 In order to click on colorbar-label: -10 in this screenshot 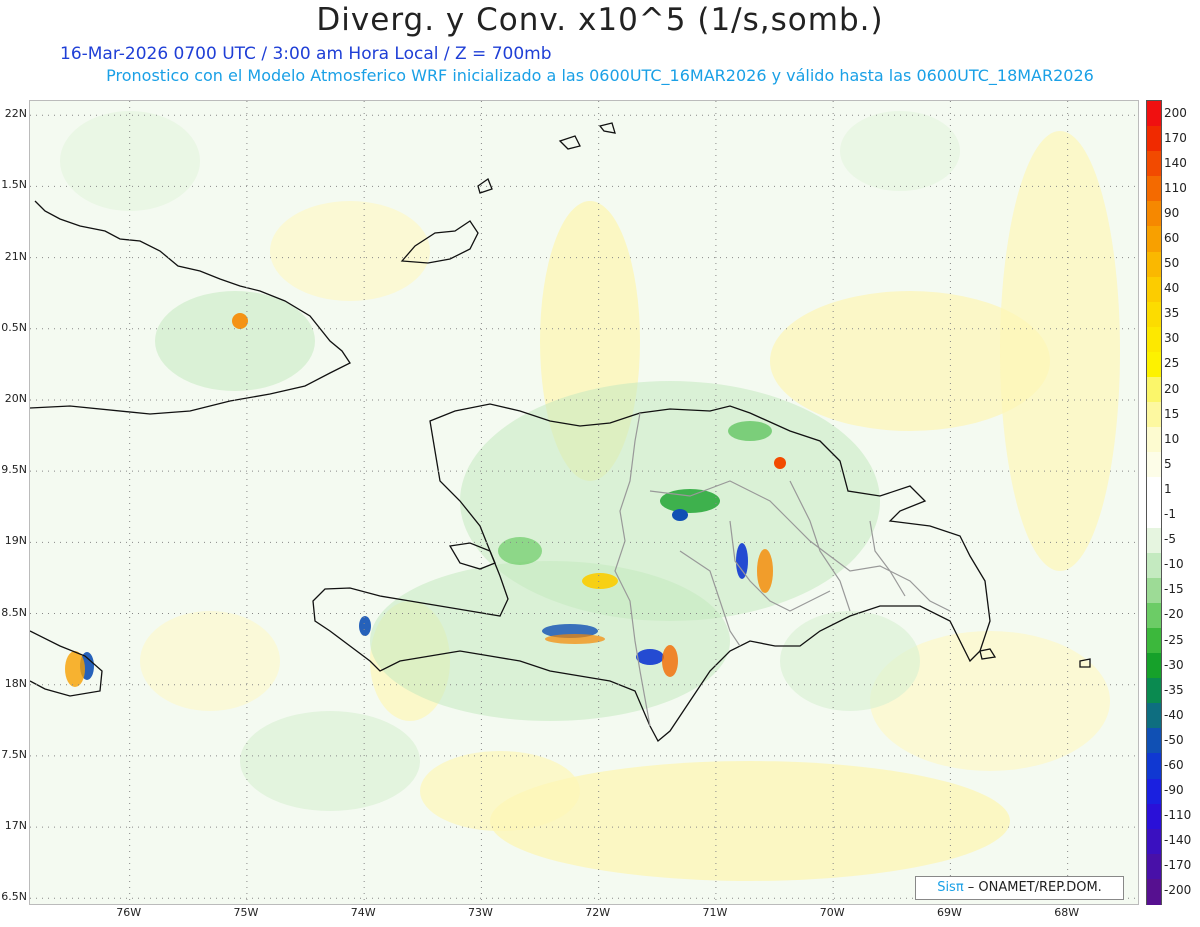, I will do `click(1174, 564)`.